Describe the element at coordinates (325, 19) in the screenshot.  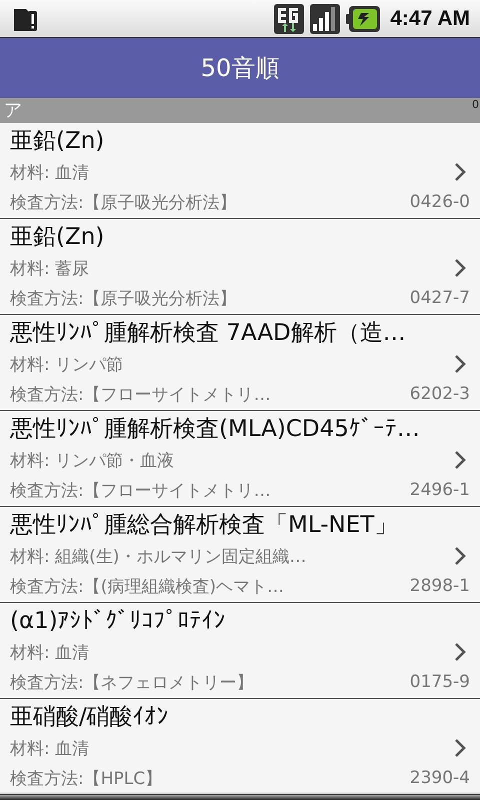
I see `signal-strength-icon` at that location.